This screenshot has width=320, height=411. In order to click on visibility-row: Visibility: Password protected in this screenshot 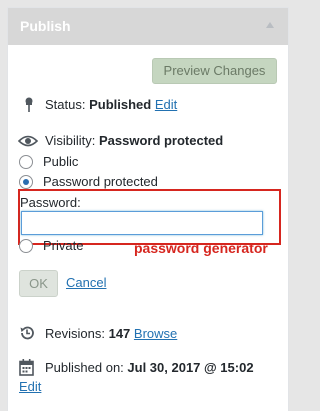, I will do `click(134, 140)`.